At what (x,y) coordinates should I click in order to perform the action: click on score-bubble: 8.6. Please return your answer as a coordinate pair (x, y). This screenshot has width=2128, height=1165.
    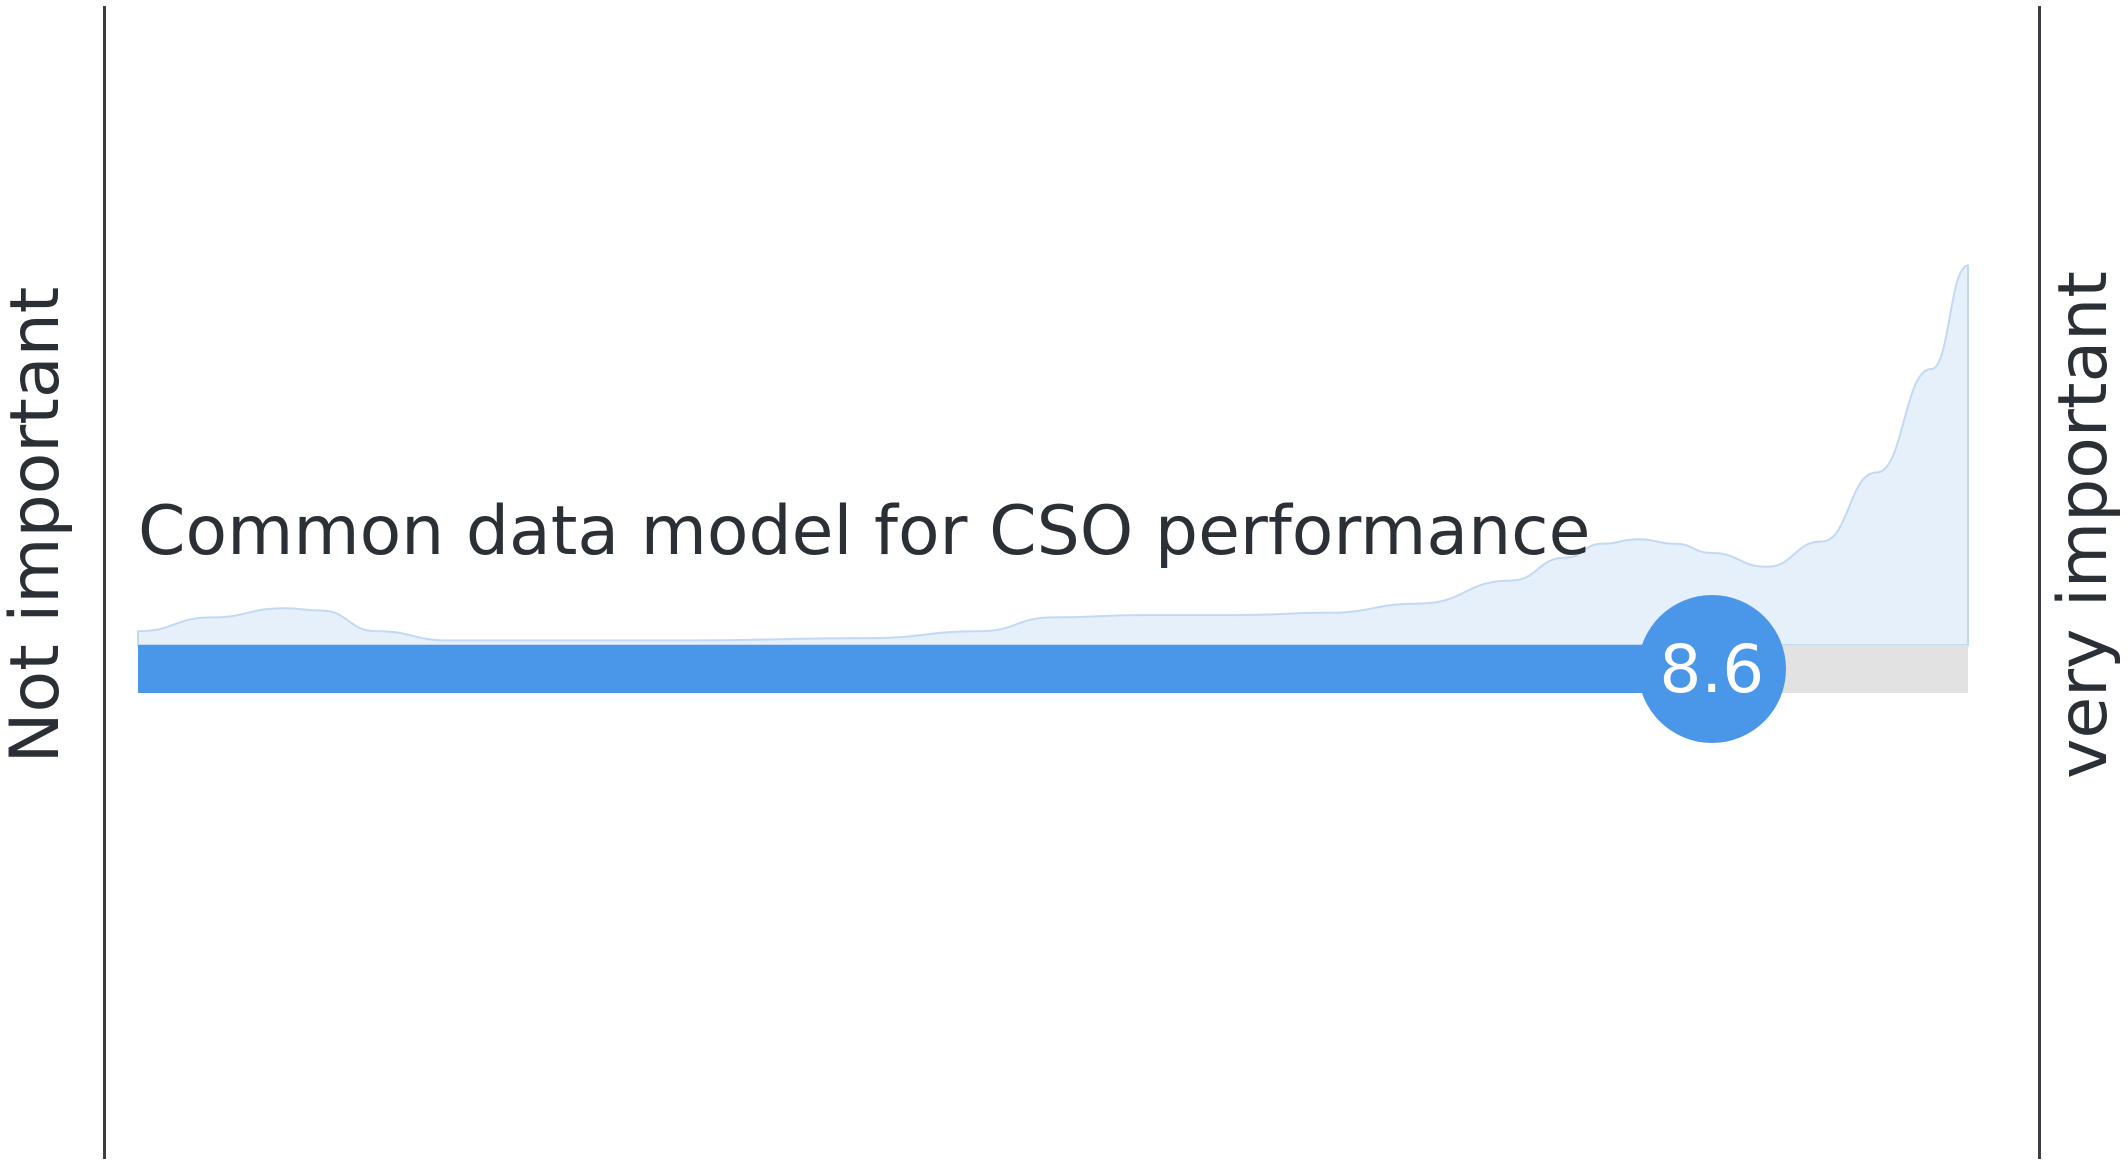
    Looking at the image, I should click on (1711, 669).